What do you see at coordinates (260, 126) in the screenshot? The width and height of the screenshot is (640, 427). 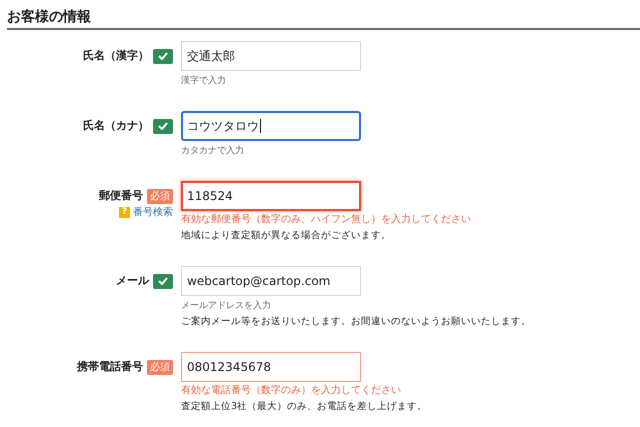 I see `text-cursor` at bounding box center [260, 126].